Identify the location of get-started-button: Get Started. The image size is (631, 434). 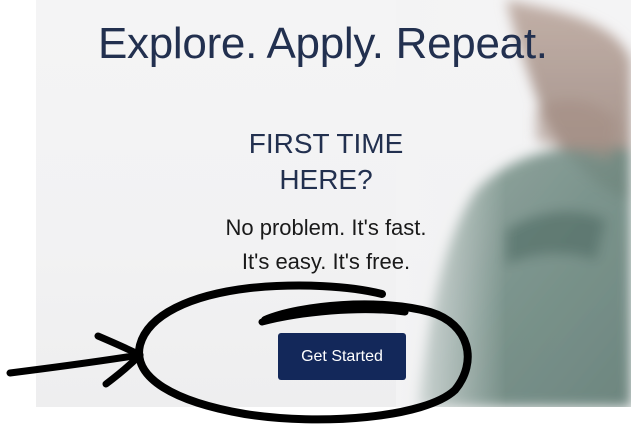
(342, 356).